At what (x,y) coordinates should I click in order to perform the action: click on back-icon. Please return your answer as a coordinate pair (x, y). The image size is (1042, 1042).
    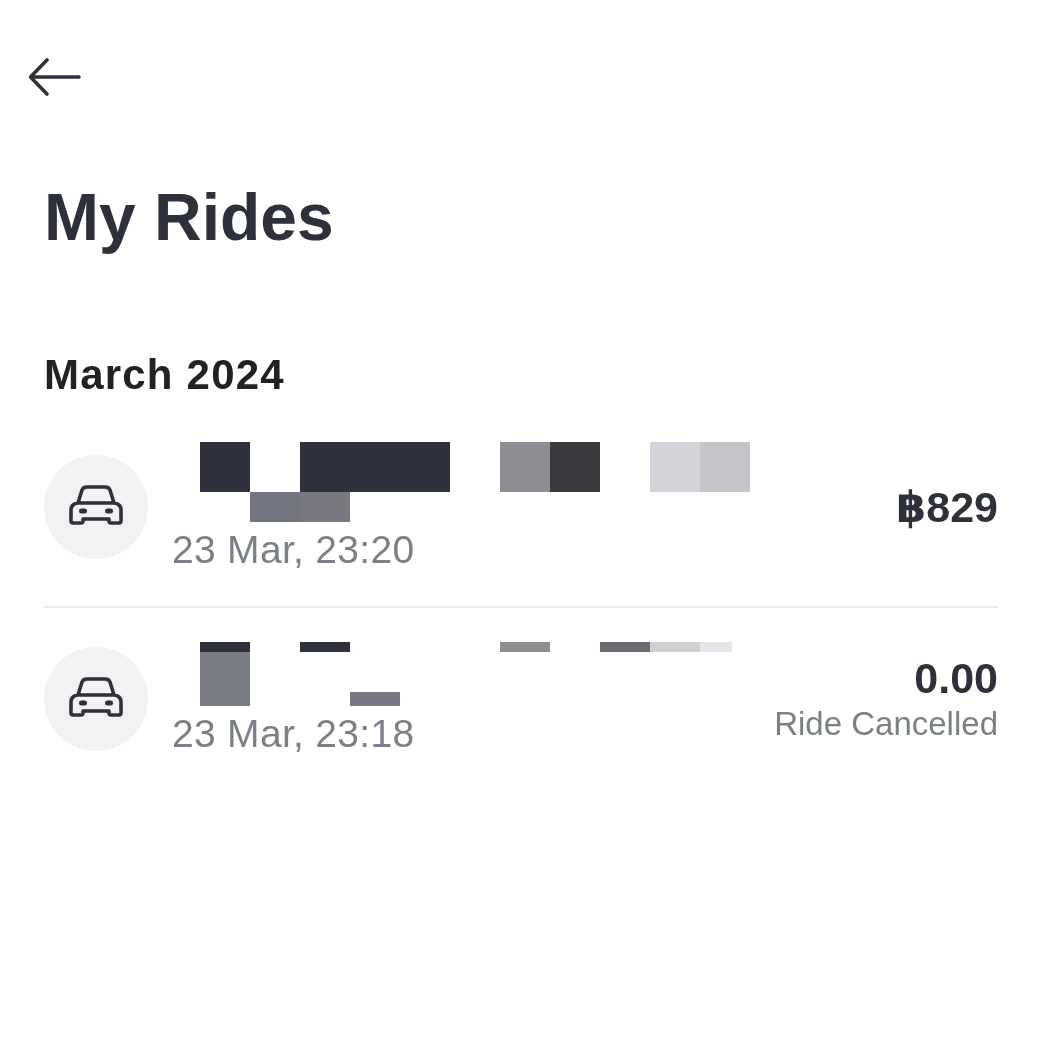
    Looking at the image, I should click on (54, 77).